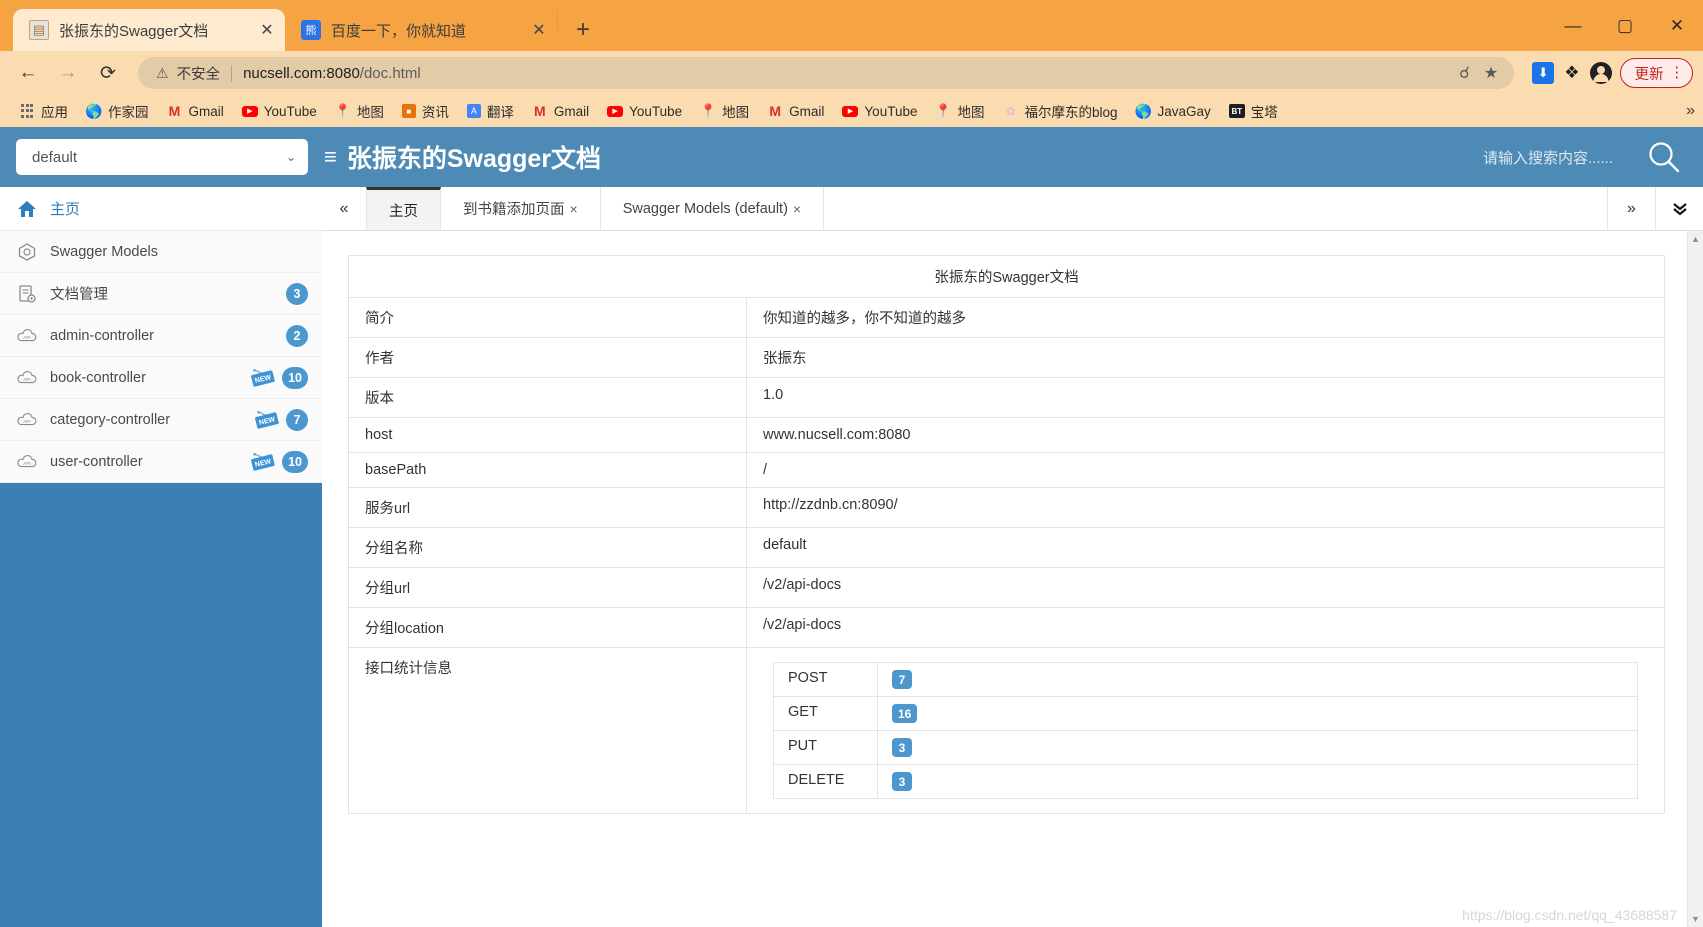  Describe the element at coordinates (851, 25) in the screenshot. I see `browser-tabbar: ▤ 张振东的Swagger文档 ✕ 熊 百度一下，你就知道 ✕ + — ▢ ✕` at that location.